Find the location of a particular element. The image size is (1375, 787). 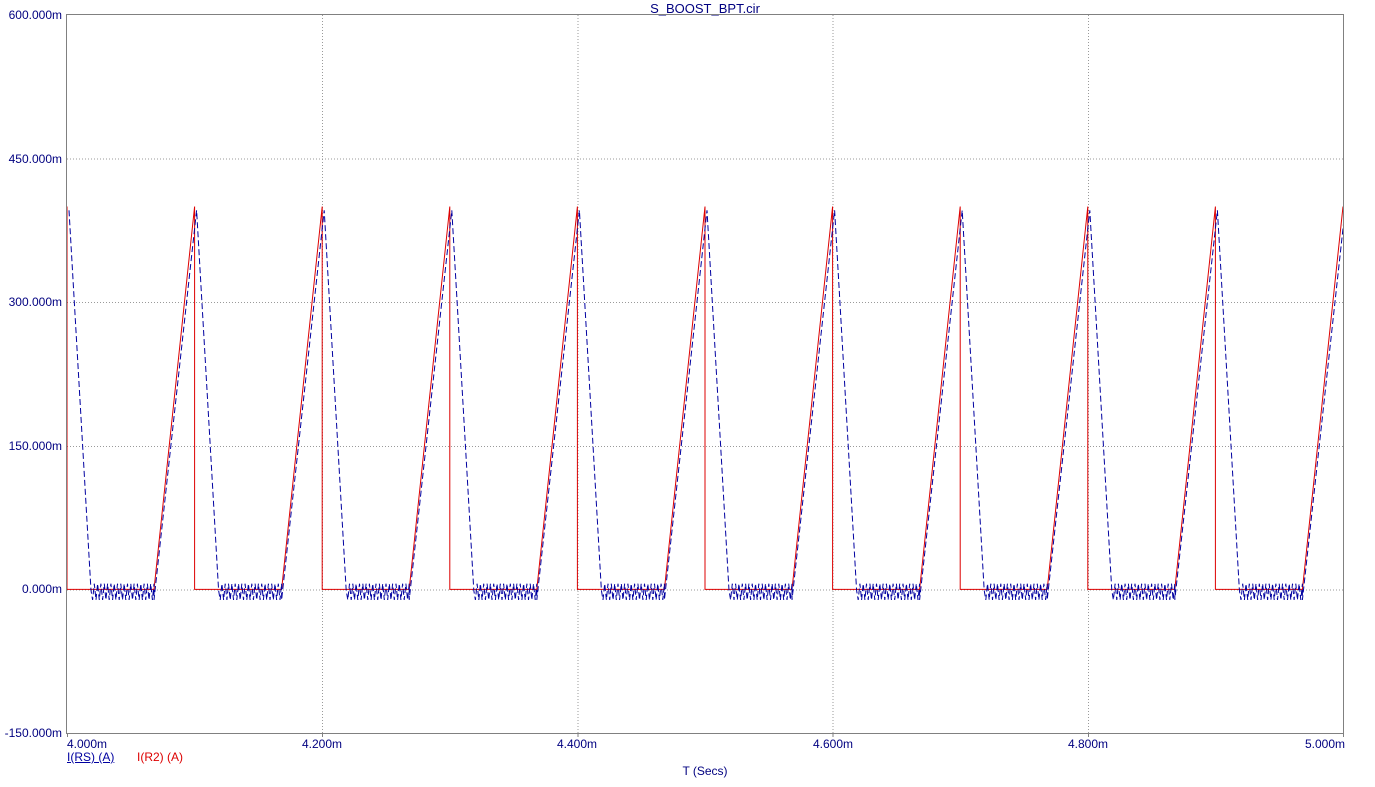

y-tick-label: 600.000m is located at coordinates (35, 15).